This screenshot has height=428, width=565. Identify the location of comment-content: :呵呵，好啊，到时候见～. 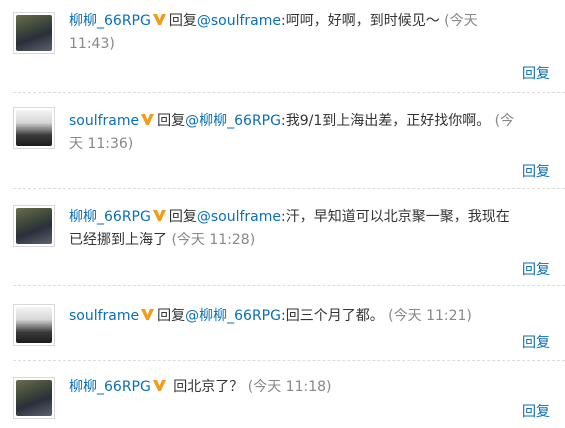
(360, 21).